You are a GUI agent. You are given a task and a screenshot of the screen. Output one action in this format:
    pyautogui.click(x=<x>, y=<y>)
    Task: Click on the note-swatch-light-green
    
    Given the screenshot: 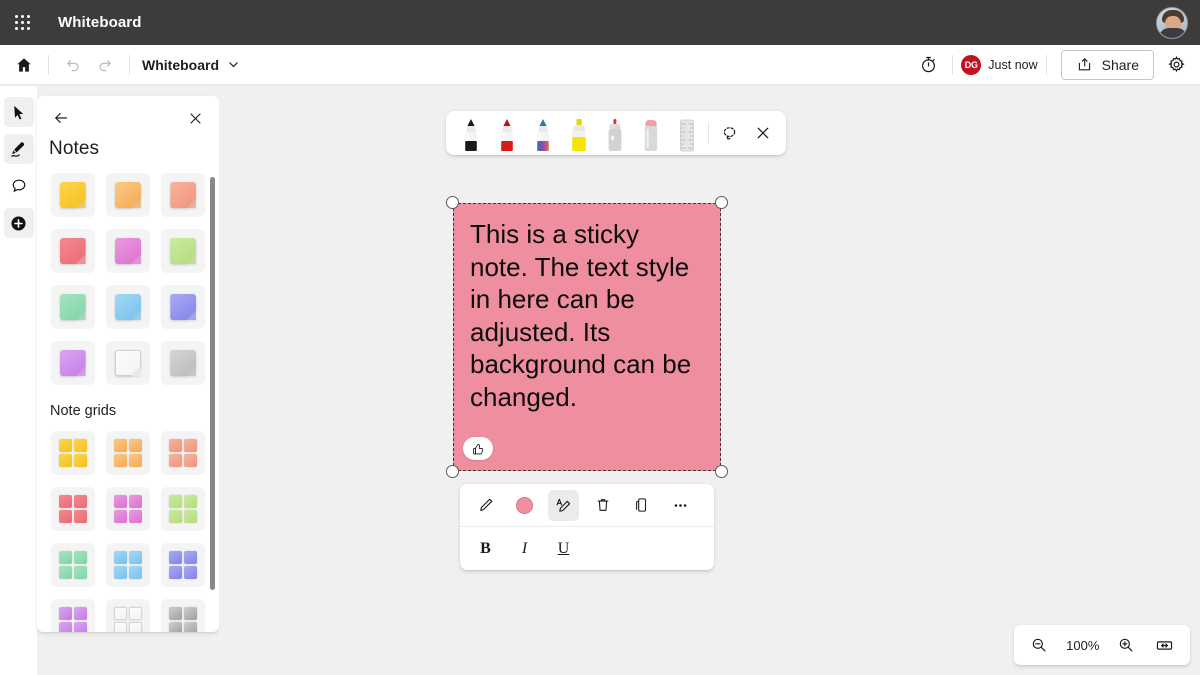 What is the action you would take?
    pyautogui.click(x=183, y=251)
    